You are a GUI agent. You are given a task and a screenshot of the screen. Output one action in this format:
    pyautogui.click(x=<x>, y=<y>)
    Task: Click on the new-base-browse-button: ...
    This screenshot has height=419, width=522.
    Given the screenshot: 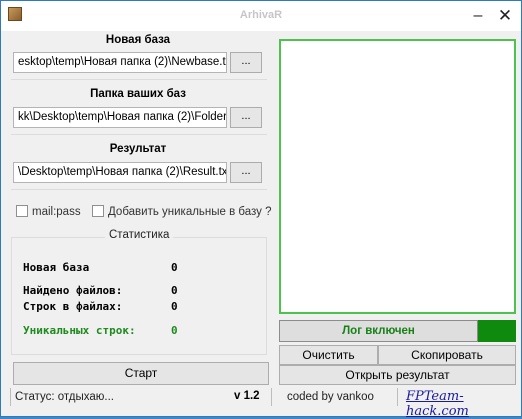 What is the action you would take?
    pyautogui.click(x=246, y=62)
    